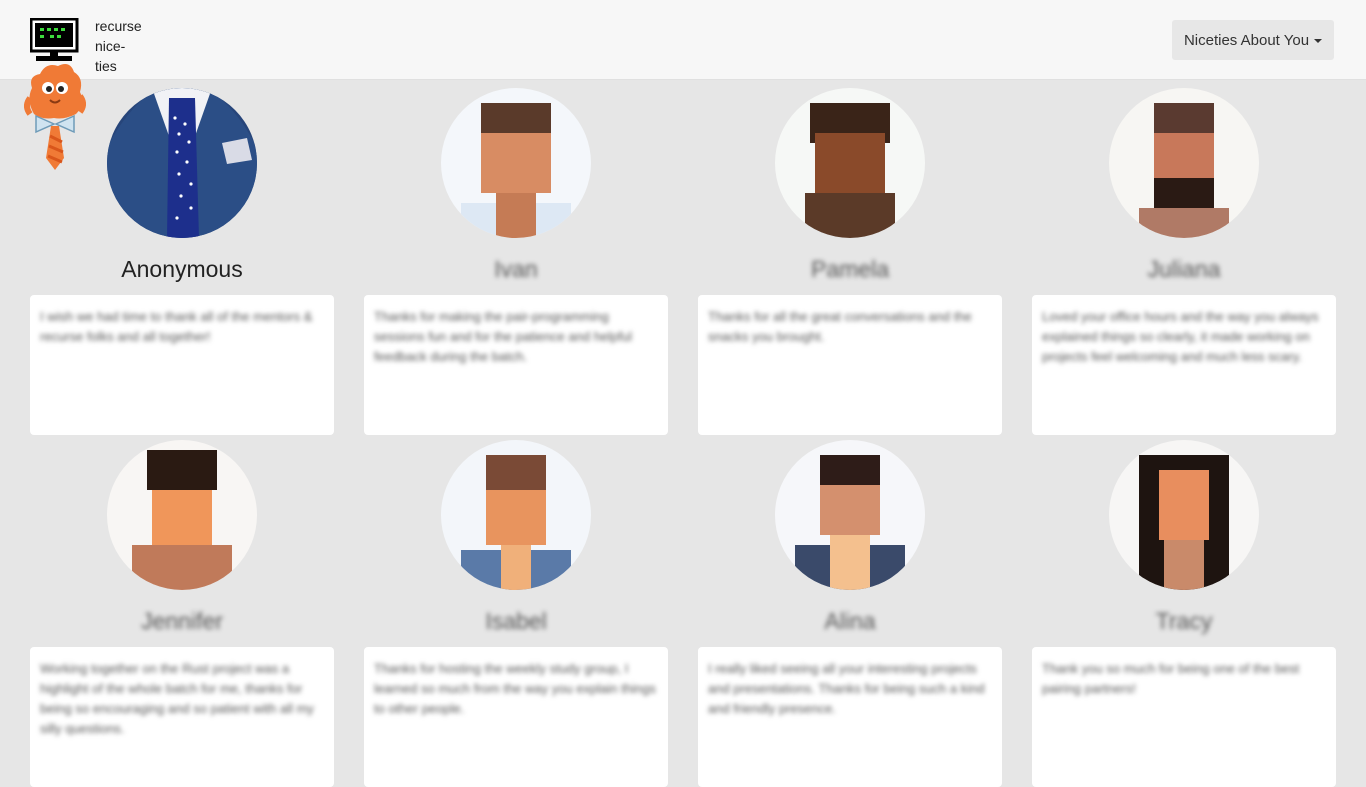  I want to click on nicety-author-name: Ivan, so click(516, 269).